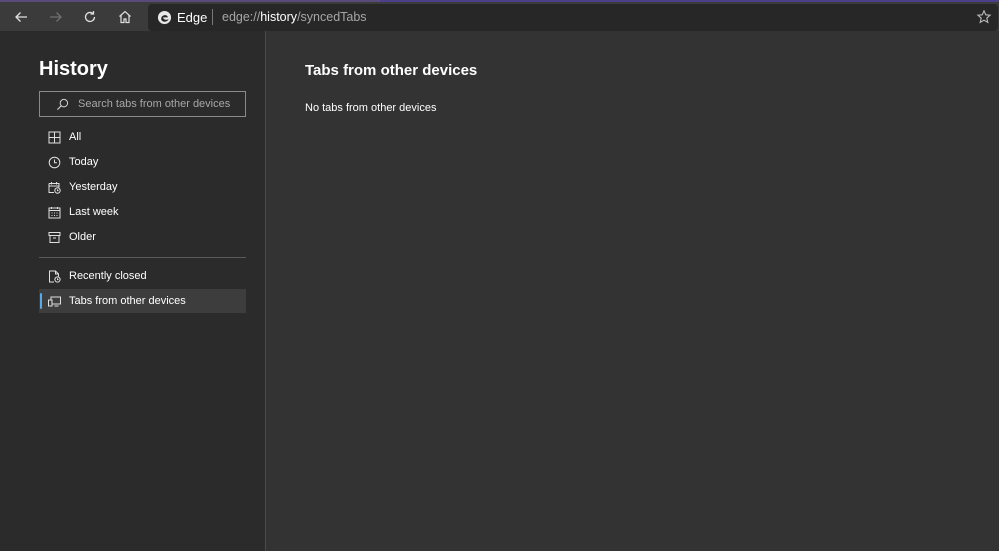 Image resolution: width=999 pixels, height=551 pixels. I want to click on address-divider, so click(212, 17).